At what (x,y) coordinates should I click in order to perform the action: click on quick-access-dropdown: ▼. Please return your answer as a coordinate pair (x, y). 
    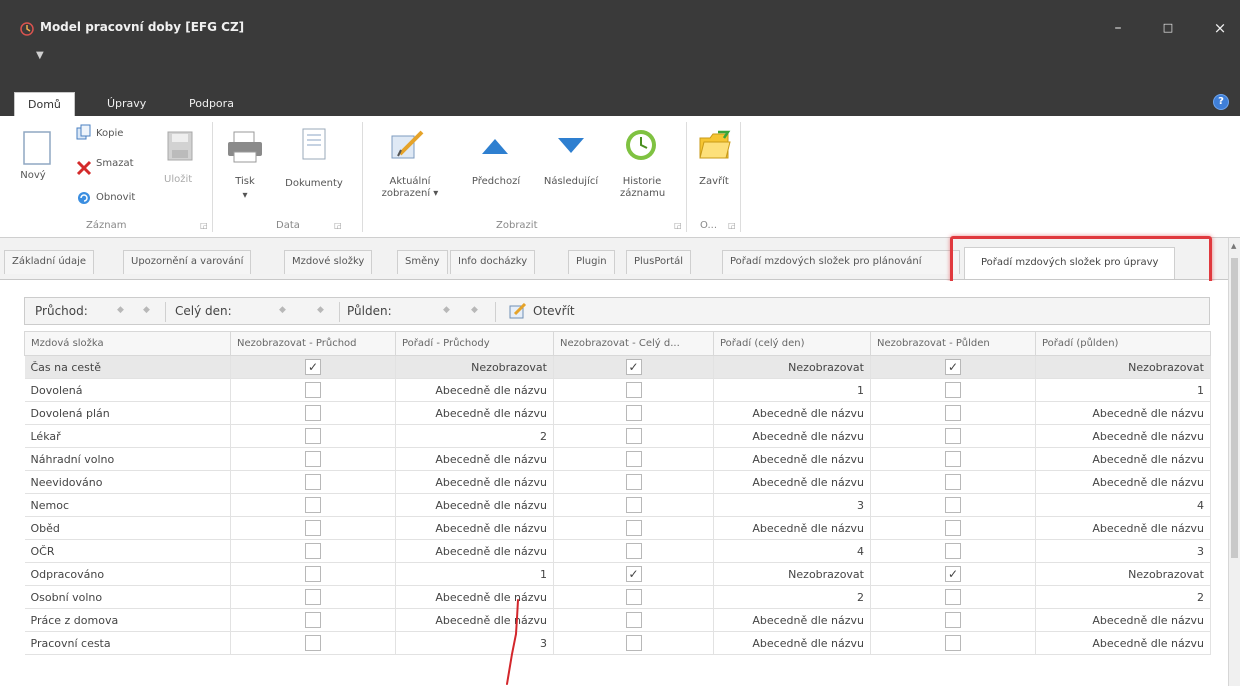
    Looking at the image, I should click on (40, 55).